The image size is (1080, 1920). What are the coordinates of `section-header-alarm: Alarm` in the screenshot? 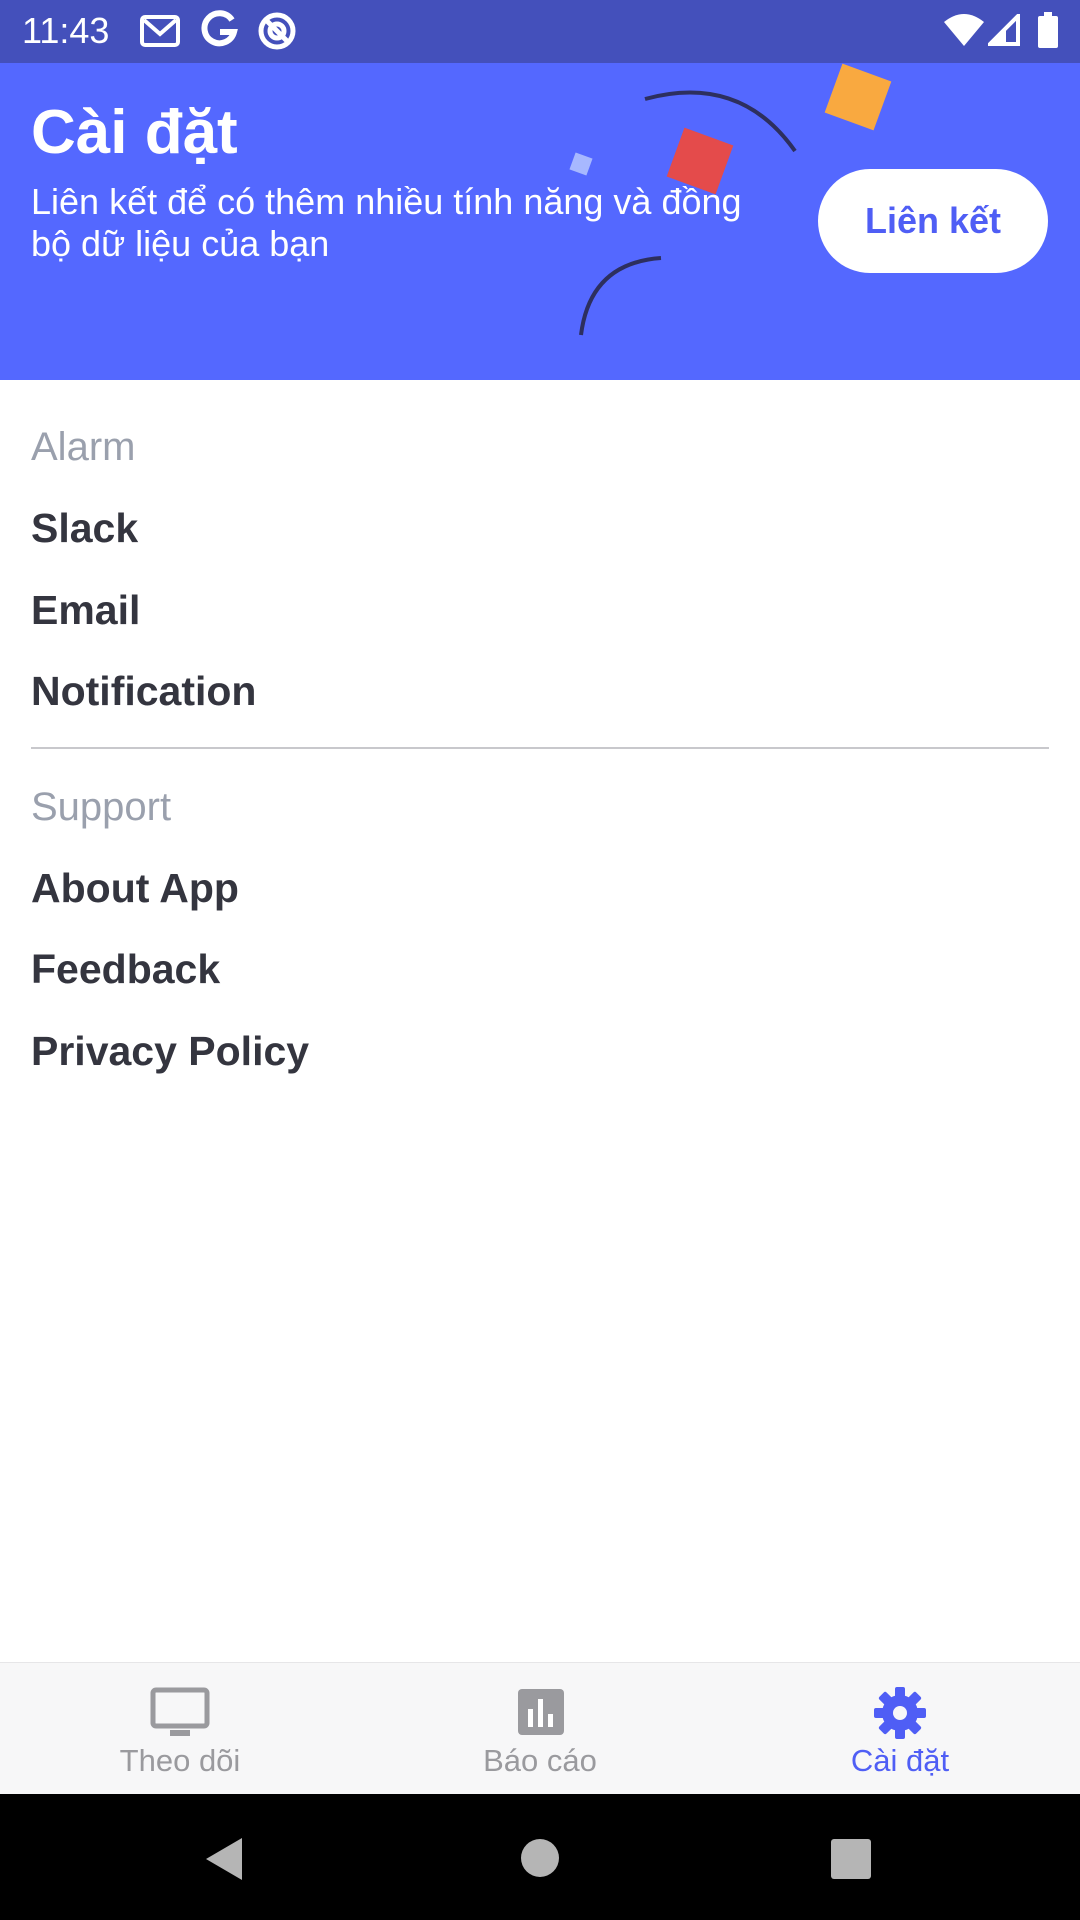 It's located at (83, 447).